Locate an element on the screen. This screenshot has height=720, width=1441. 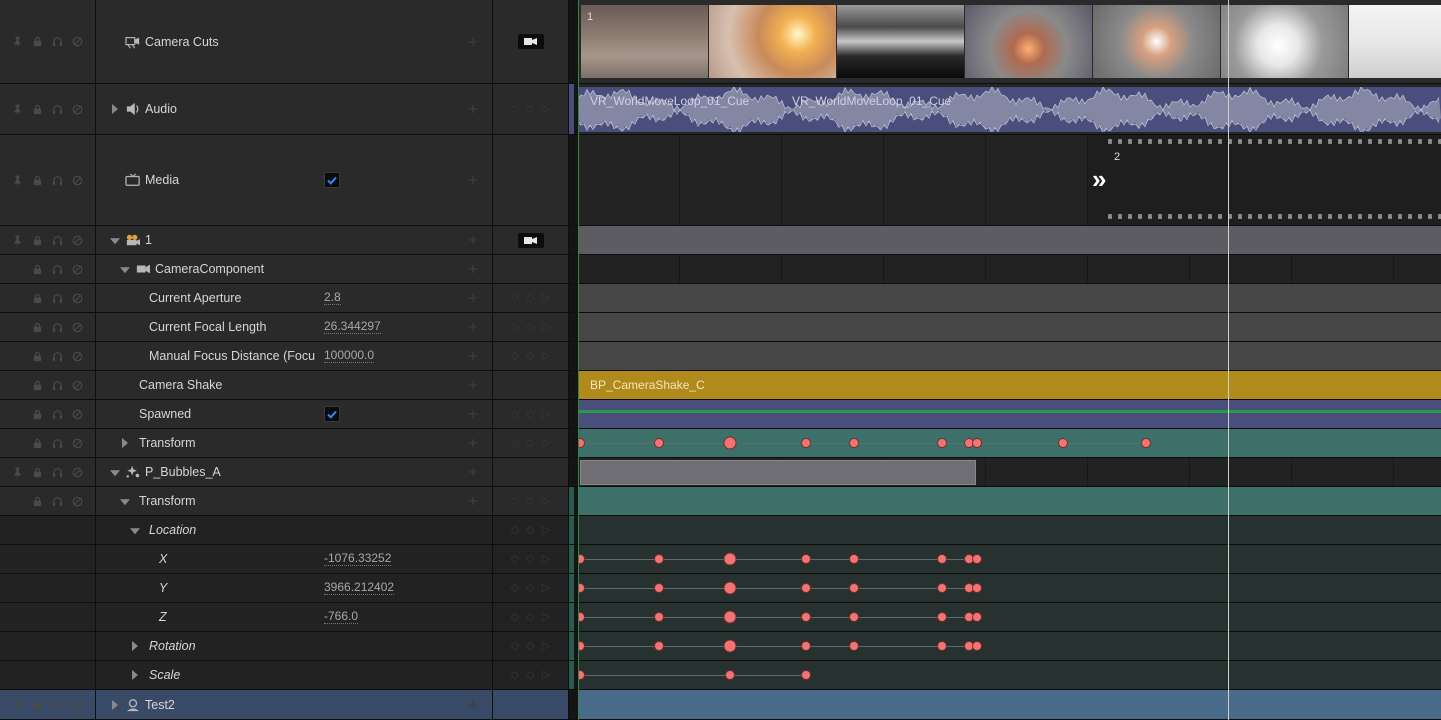
timeline-lane: BP_CameraShake_C is located at coordinates (1009, 385).